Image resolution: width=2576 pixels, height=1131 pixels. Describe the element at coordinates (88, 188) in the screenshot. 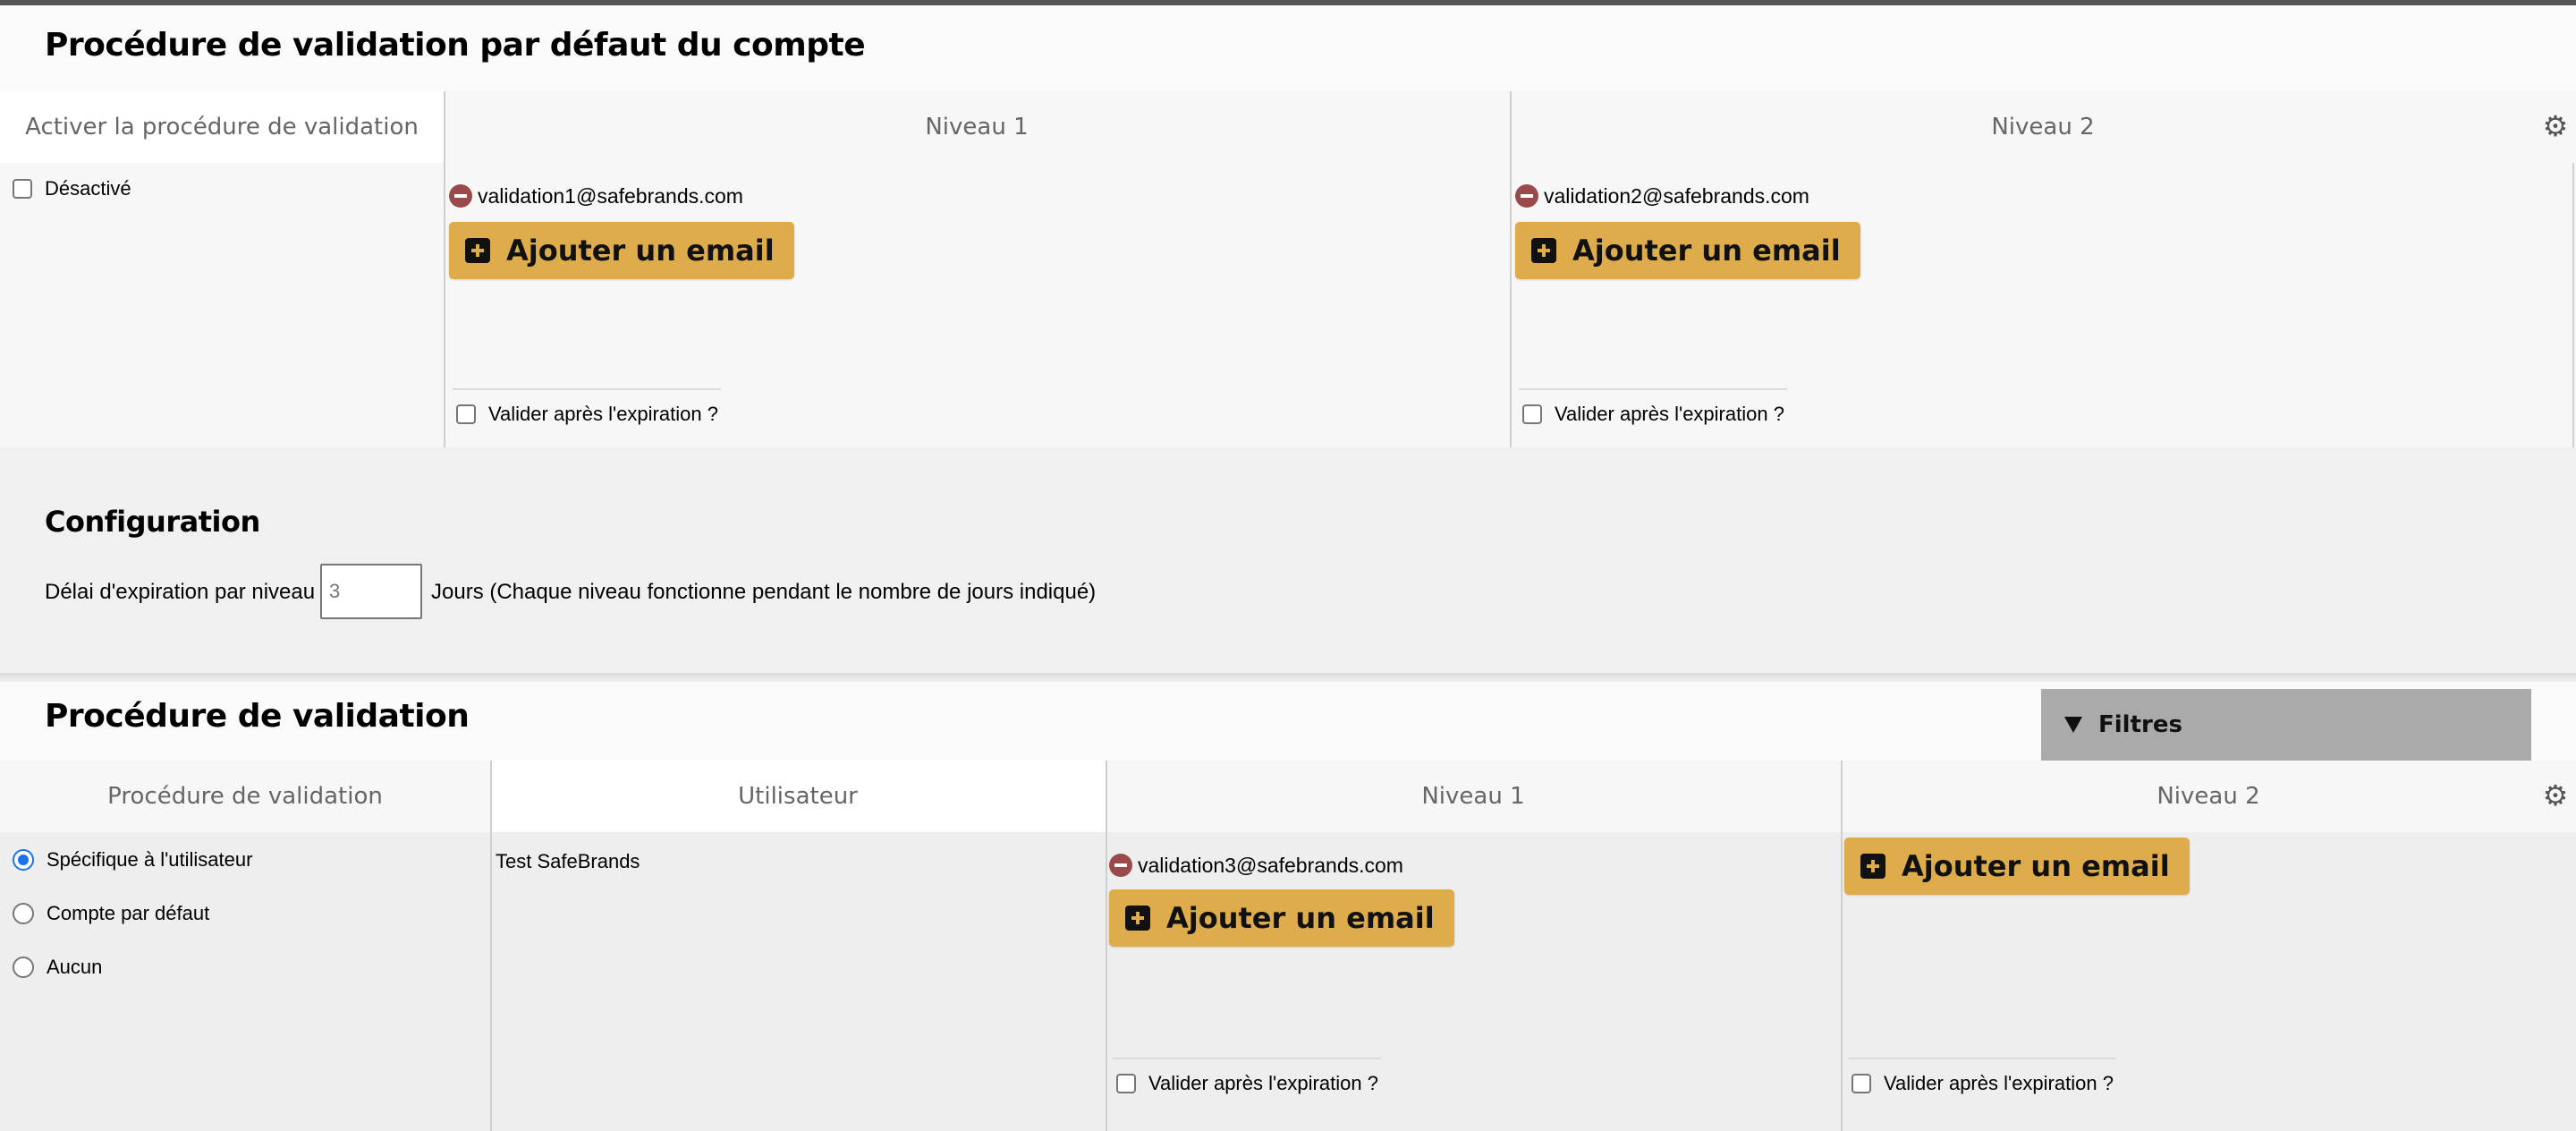

I see `activation-label: Désactivé` at that location.